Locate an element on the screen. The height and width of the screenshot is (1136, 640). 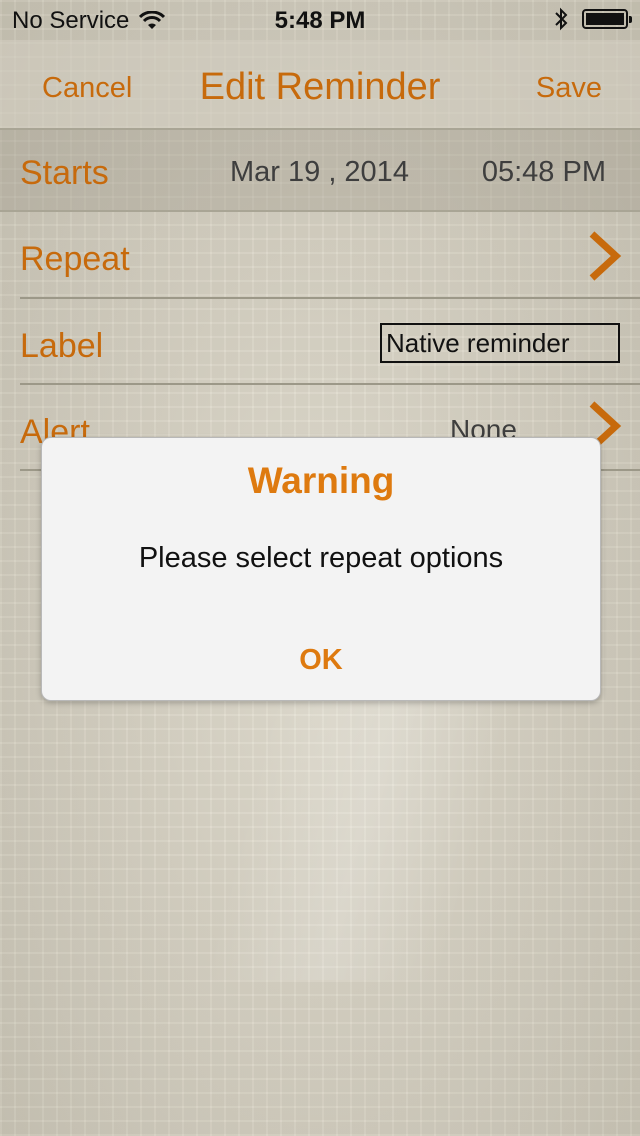
starts-date: Mar 19 , 2014 is located at coordinates (319, 172).